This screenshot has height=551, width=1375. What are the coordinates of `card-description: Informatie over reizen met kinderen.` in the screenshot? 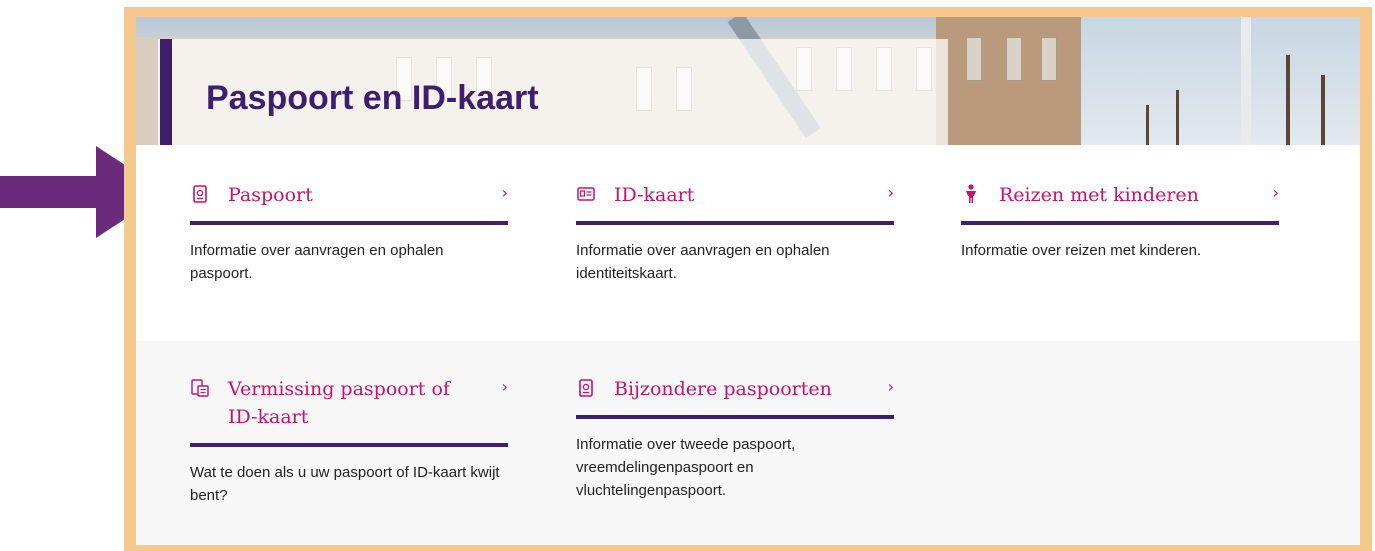 It's located at (1081, 250).